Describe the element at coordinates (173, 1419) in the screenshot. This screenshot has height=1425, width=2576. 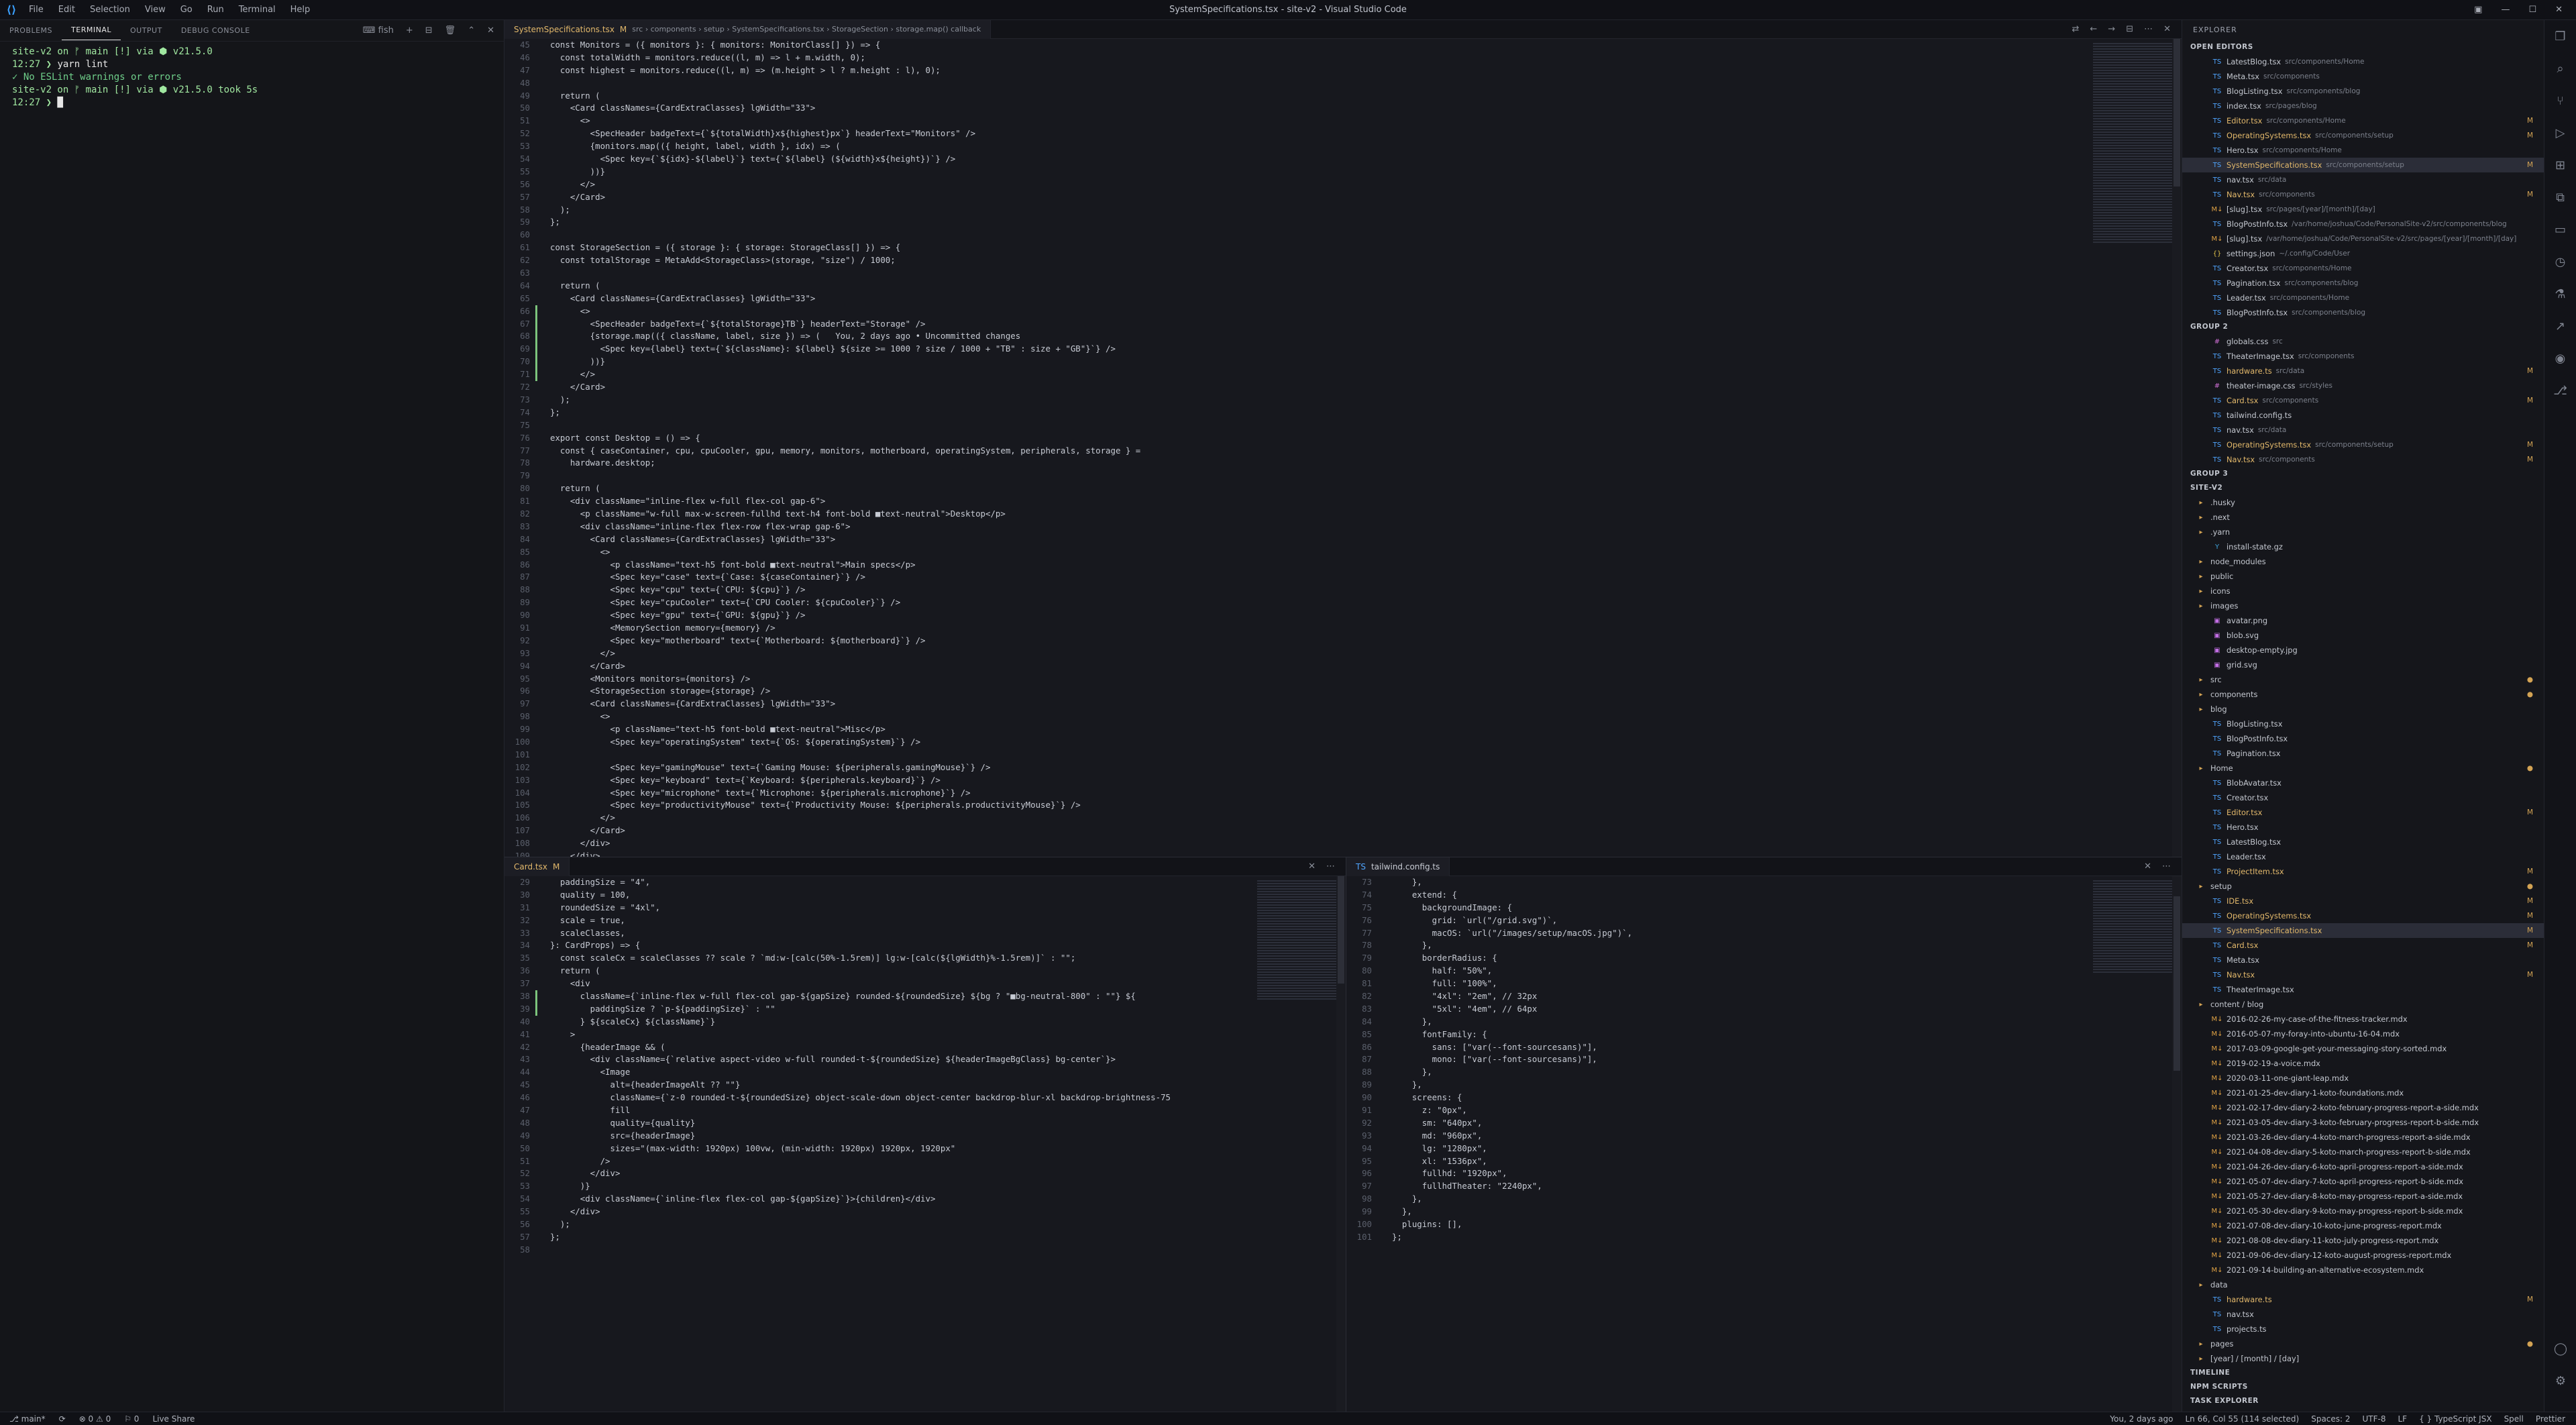
I see `status-item: Live Share` at that location.